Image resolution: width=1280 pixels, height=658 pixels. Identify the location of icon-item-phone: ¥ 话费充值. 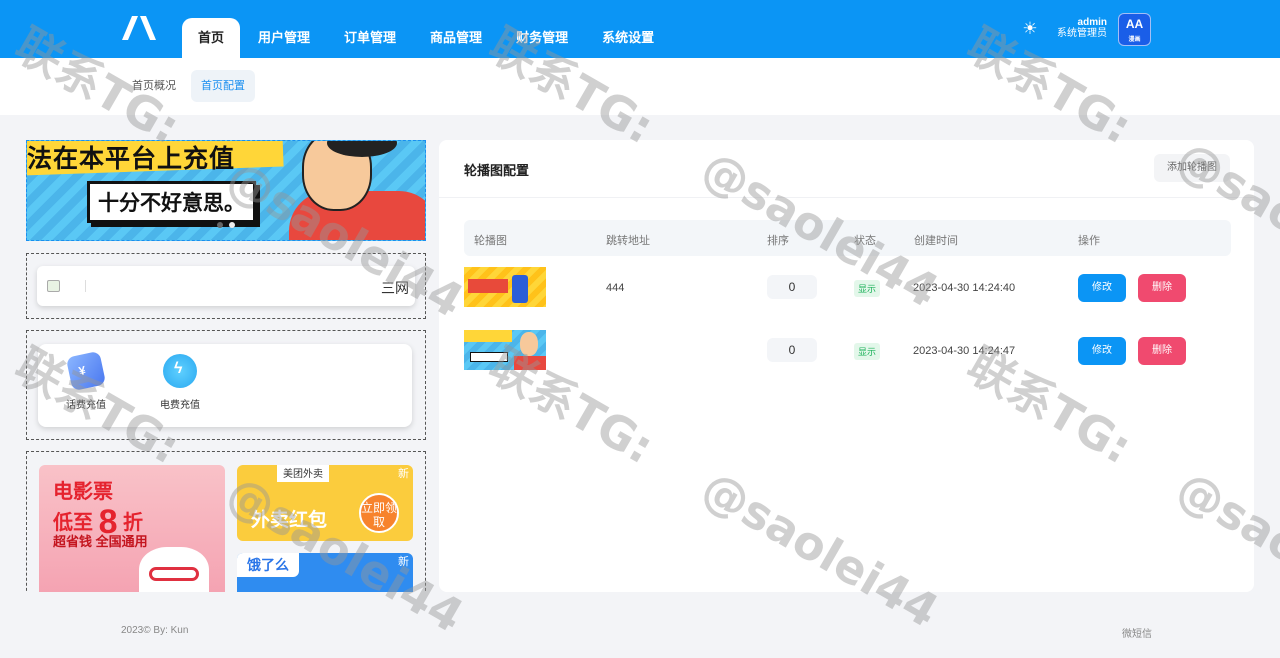
(86, 380).